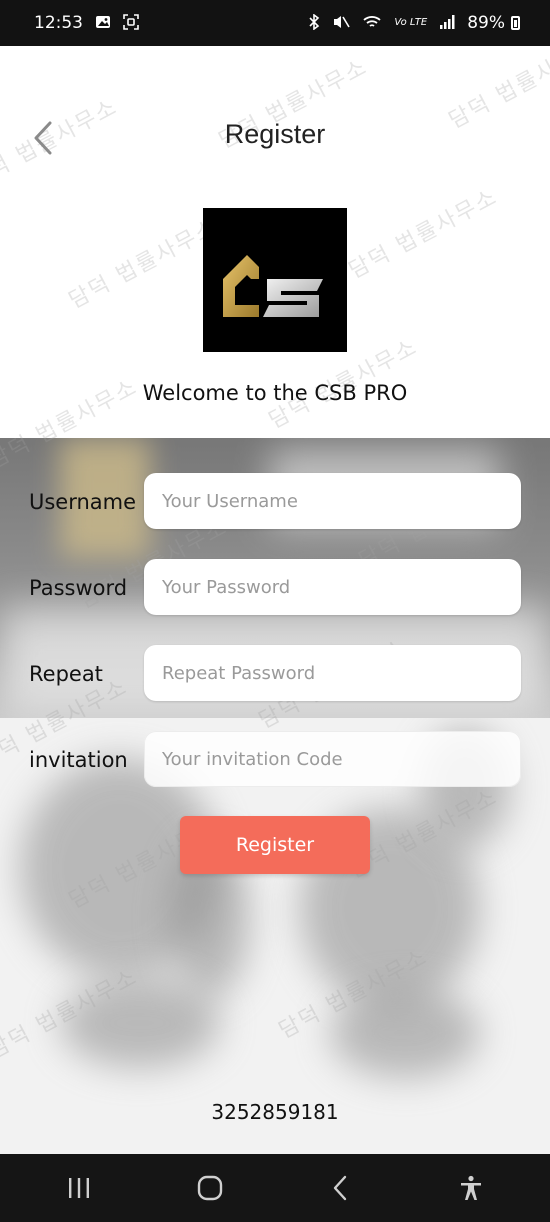 This screenshot has height=1222, width=550. What do you see at coordinates (58, 23) in the screenshot?
I see `status-time: 12:53` at bounding box center [58, 23].